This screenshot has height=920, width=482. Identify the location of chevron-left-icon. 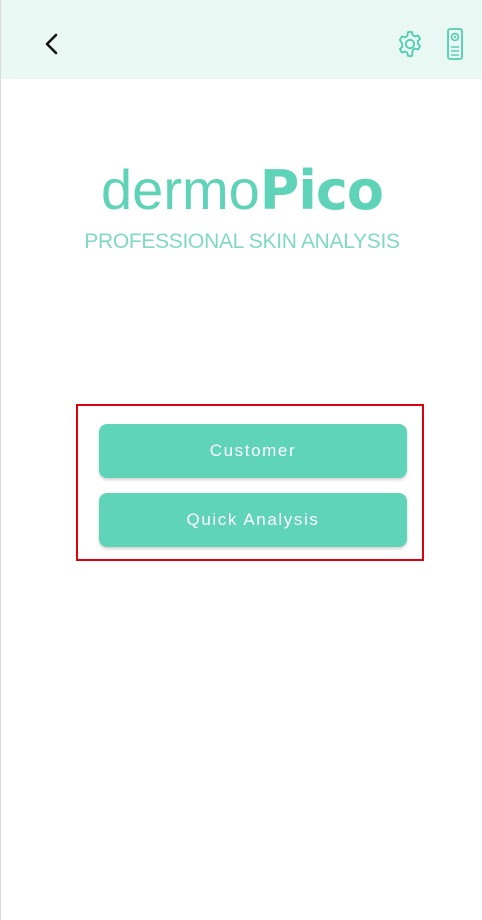
(51, 44).